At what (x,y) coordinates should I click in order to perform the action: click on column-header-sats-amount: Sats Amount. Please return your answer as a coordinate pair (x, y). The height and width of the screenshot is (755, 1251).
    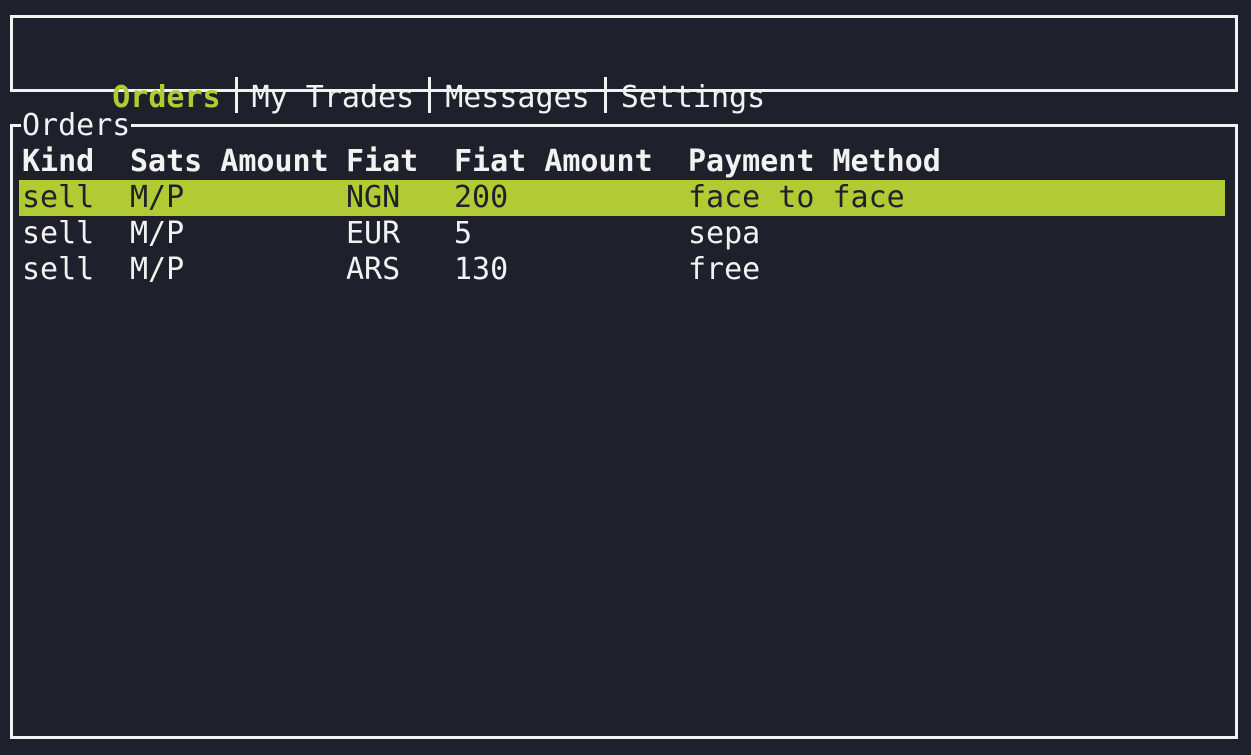
    Looking at the image, I should click on (229, 161).